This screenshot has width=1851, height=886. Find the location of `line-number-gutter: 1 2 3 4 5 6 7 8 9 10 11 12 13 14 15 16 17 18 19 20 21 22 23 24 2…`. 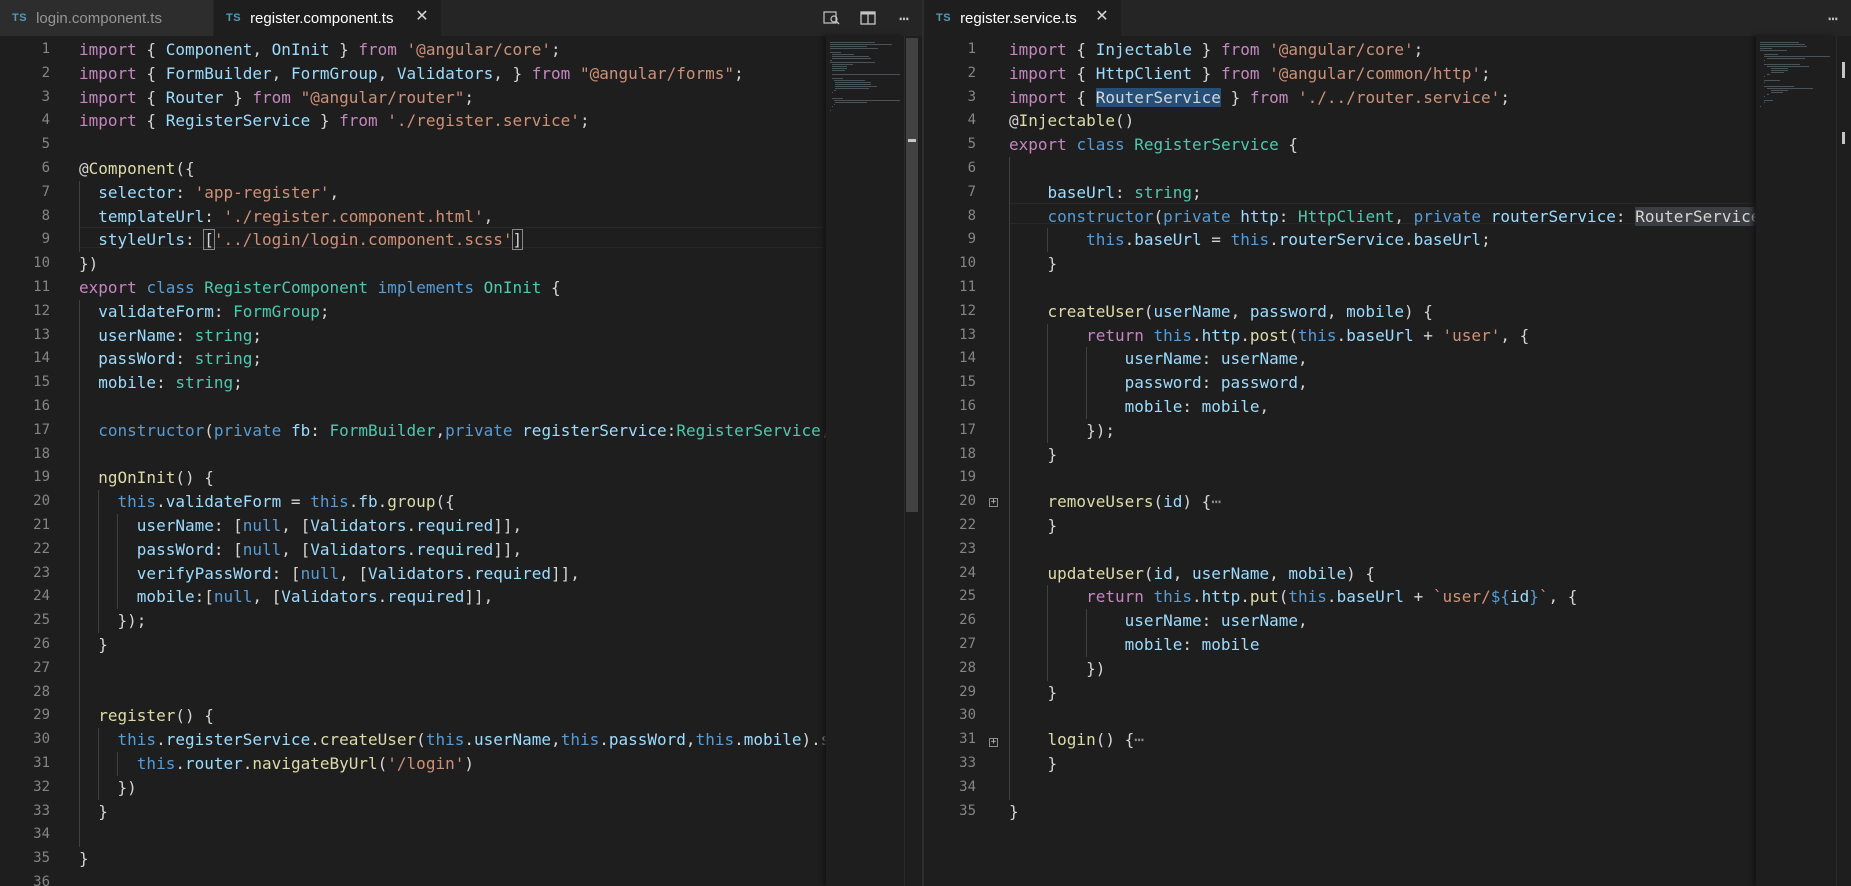

line-number-gutter: 1 2 3 4 5 6 7 8 9 10 11 12 13 14 15 16 17 18 19 20 21 22 23 24 2… is located at coordinates (25, 461).